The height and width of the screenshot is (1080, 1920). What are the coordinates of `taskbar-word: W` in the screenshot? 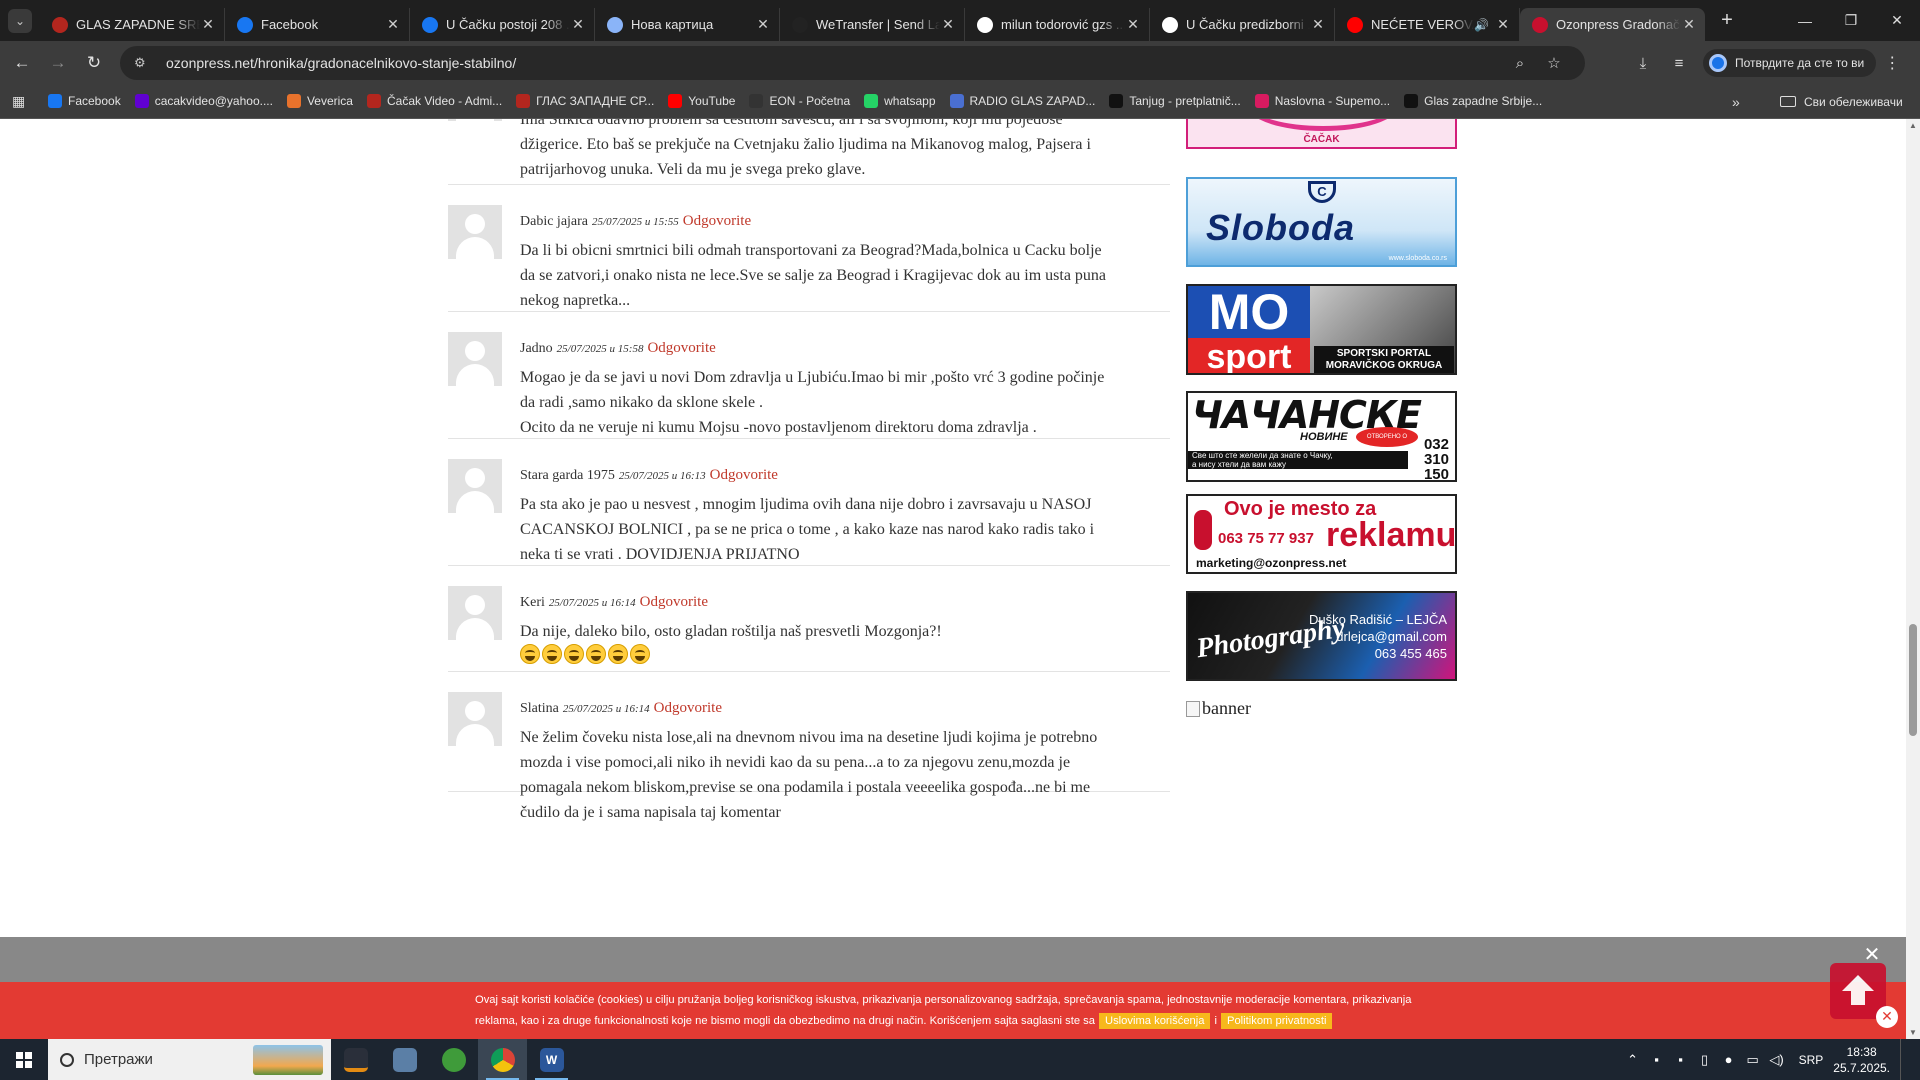 It's located at (551, 1059).